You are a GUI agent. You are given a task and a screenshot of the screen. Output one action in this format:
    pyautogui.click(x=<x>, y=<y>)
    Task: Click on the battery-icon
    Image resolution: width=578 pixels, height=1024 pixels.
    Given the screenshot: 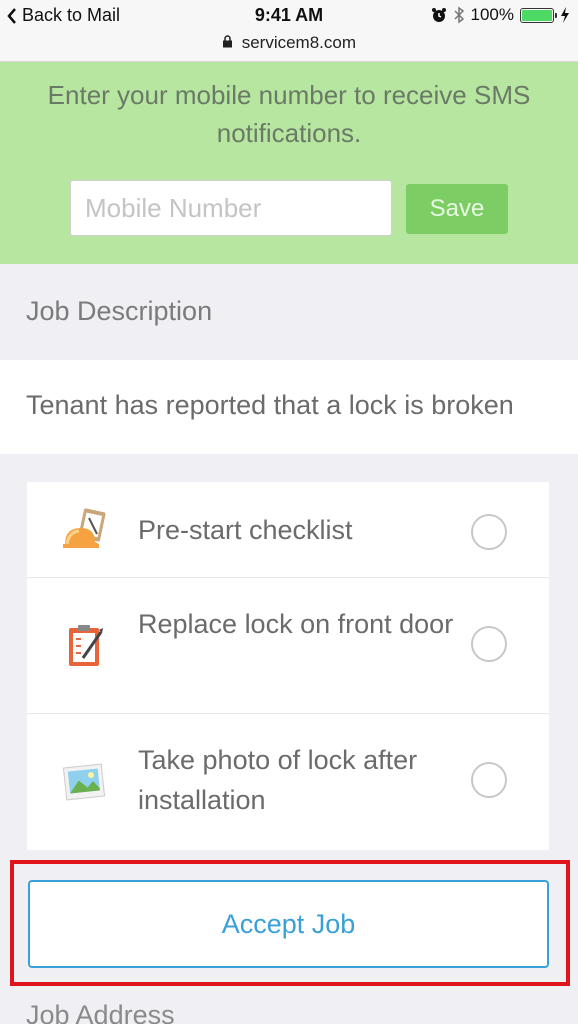 What is the action you would take?
    pyautogui.click(x=538, y=15)
    